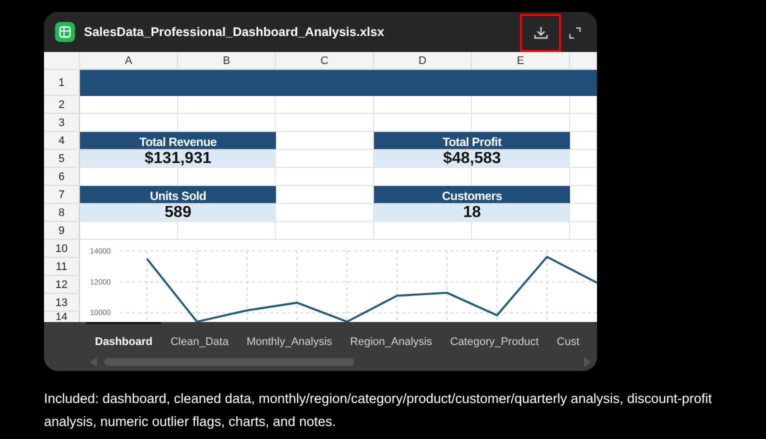 This screenshot has height=439, width=766. I want to click on column-header: A, so click(129, 61).